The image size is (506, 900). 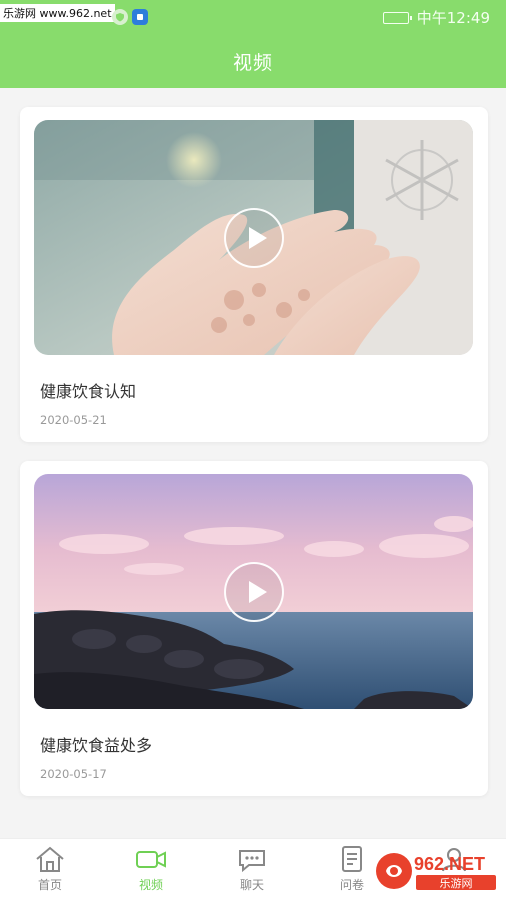 What do you see at coordinates (57, 13) in the screenshot?
I see `watermark-text: 乐游网 www.962.net` at bounding box center [57, 13].